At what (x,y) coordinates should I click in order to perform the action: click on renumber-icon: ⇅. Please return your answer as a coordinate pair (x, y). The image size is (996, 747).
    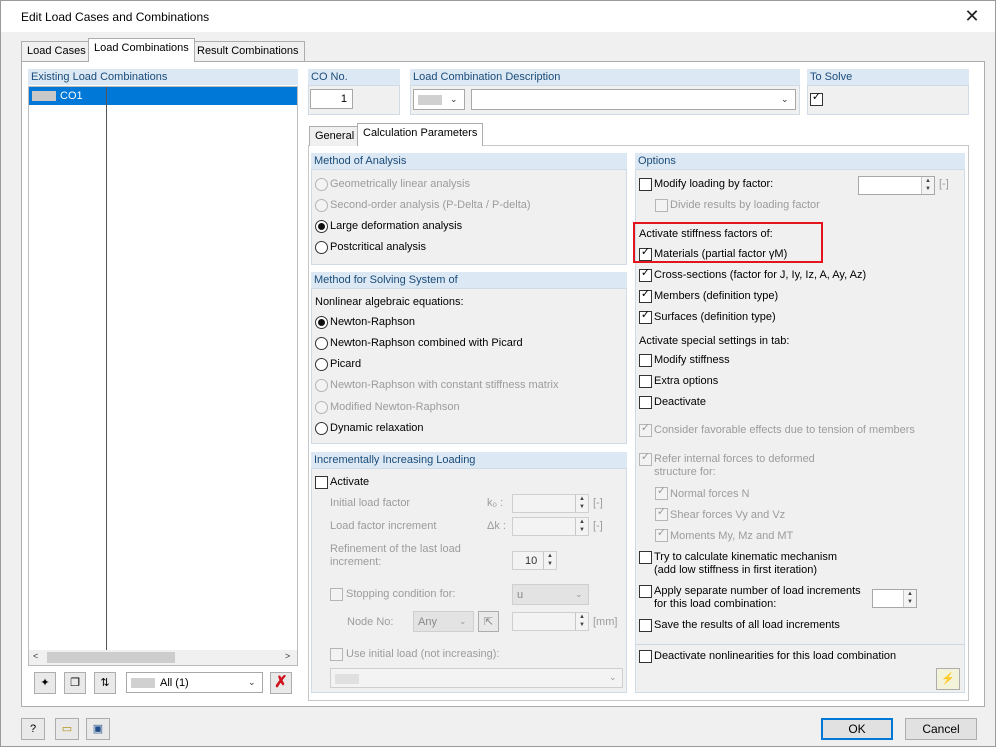
    Looking at the image, I should click on (105, 683).